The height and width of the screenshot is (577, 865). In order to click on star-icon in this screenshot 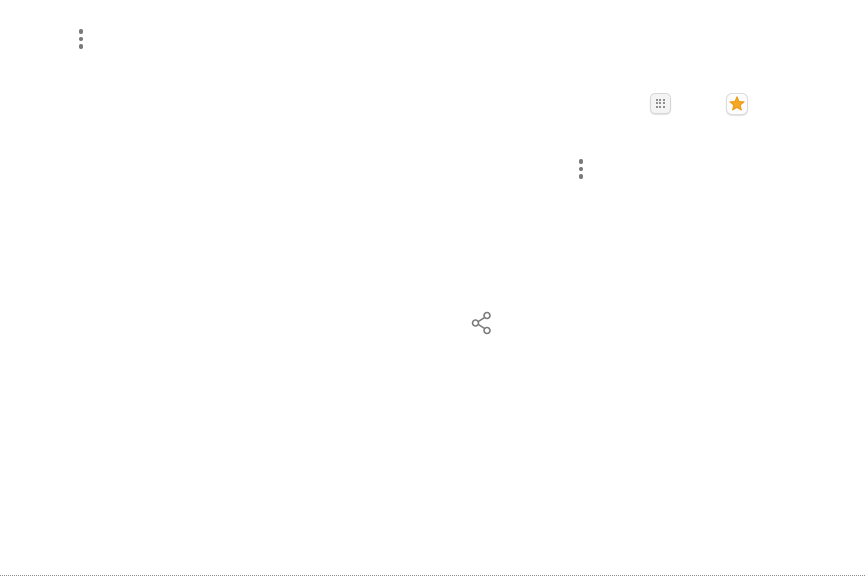, I will do `click(737, 104)`.